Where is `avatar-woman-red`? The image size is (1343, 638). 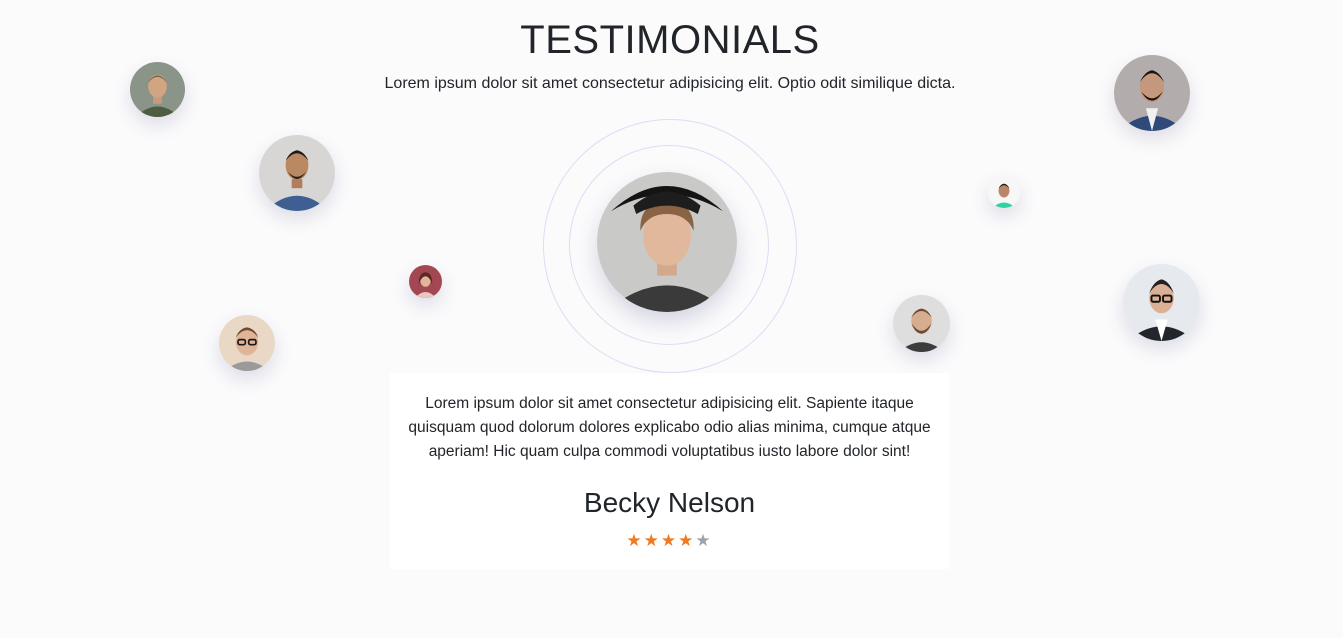
avatar-woman-red is located at coordinates (425, 281).